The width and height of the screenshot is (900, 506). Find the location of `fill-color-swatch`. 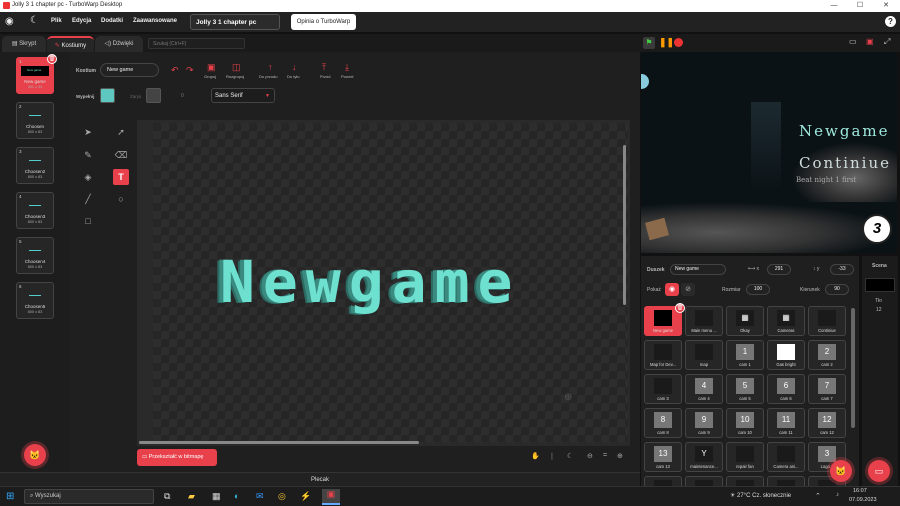

fill-color-swatch is located at coordinates (107, 95).